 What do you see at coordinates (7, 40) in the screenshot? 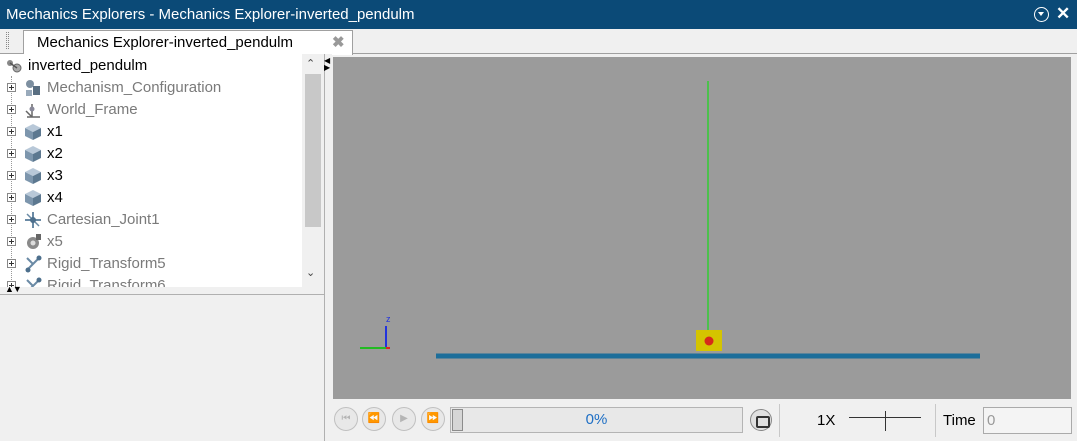
I see `tab-strip-grip-icon` at bounding box center [7, 40].